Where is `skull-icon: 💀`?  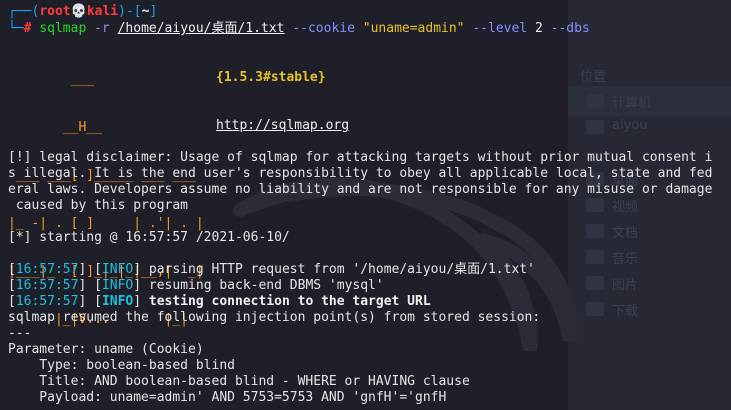 skull-icon: 💀 is located at coordinates (78, 11).